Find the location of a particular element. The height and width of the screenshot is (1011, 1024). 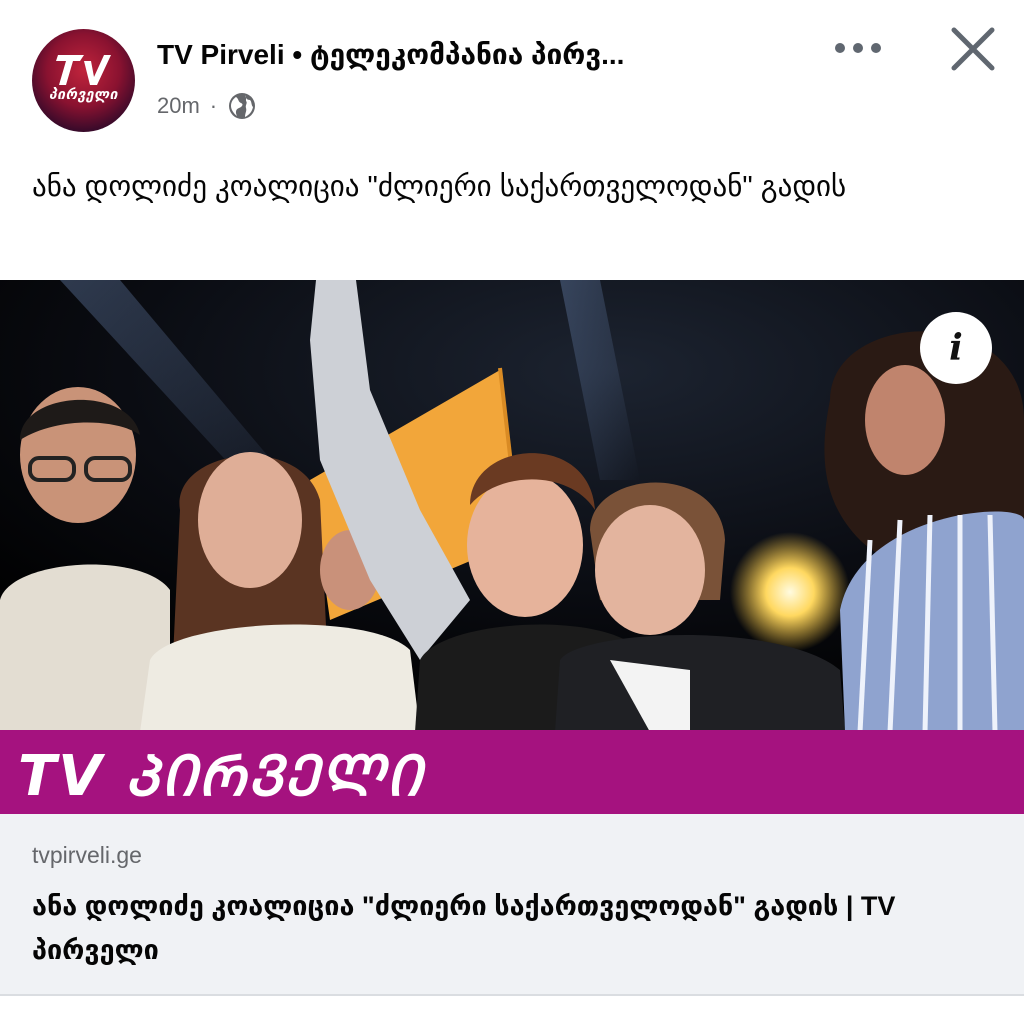

link-domain: tvpirveli.ge is located at coordinates (87, 855).